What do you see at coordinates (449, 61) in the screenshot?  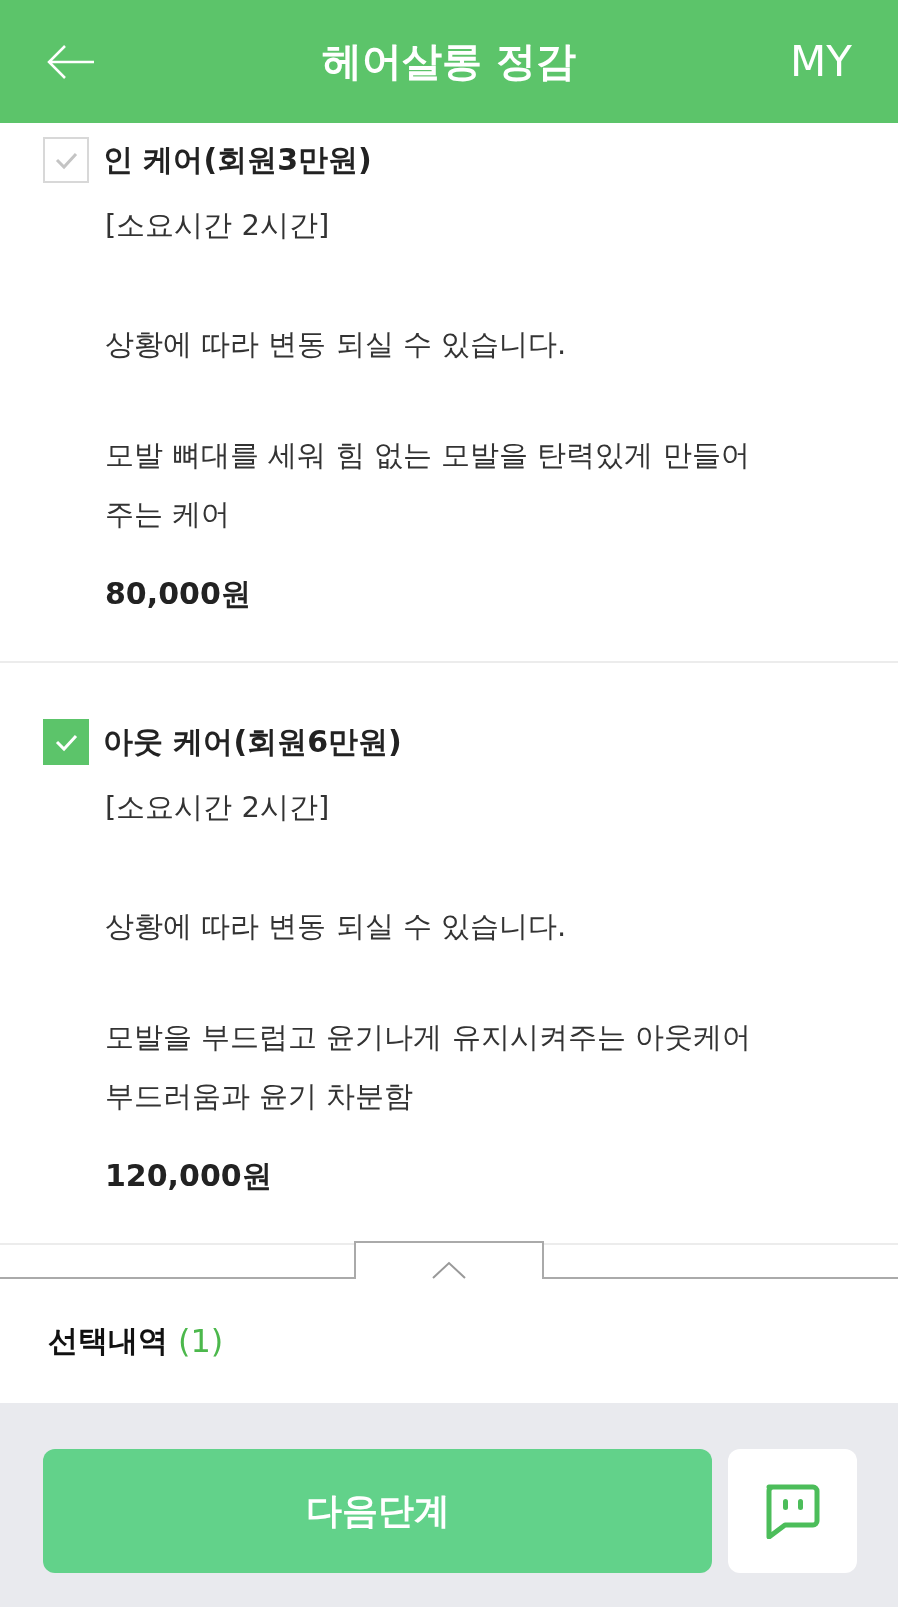 I see `page-title: 헤어살롱 정감` at bounding box center [449, 61].